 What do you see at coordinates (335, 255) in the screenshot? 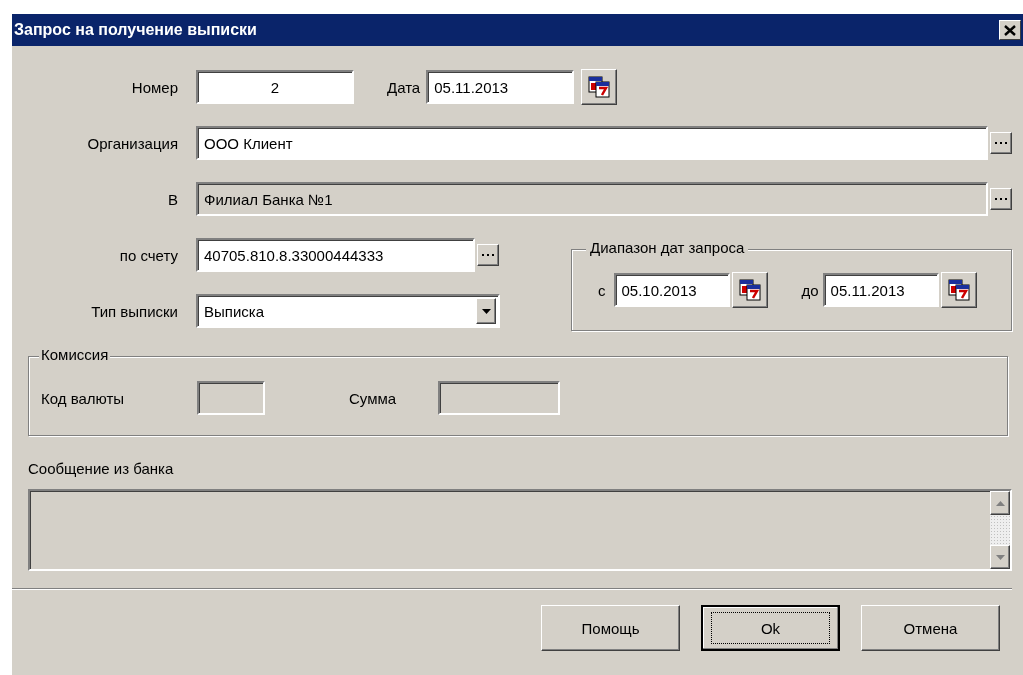
I see `account-field: 40705.810.8.33000444333` at bounding box center [335, 255].